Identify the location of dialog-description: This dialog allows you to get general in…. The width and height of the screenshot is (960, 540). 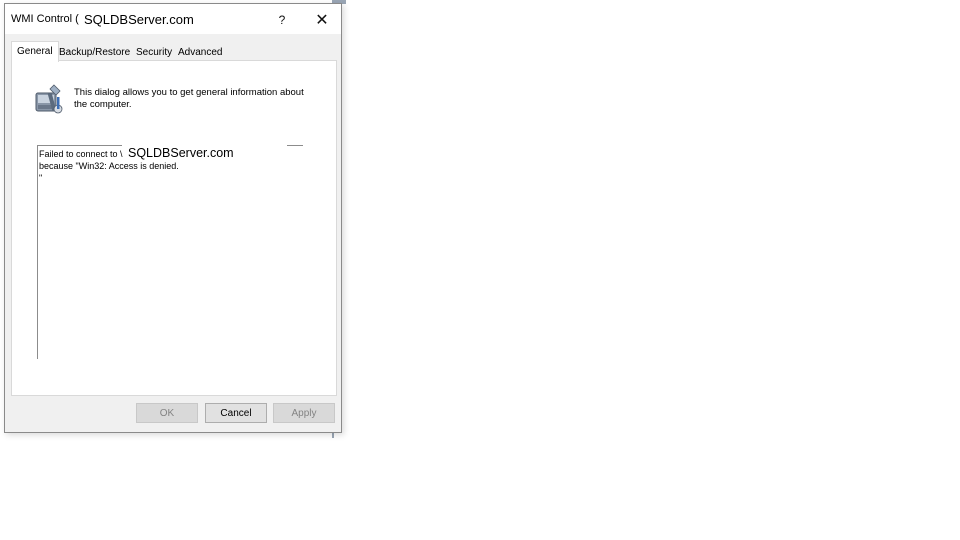
(189, 98).